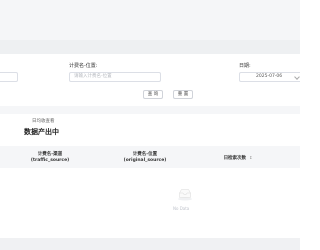  I want to click on plan-position-placeholder: 请输入计费名-位置, so click(93, 76).